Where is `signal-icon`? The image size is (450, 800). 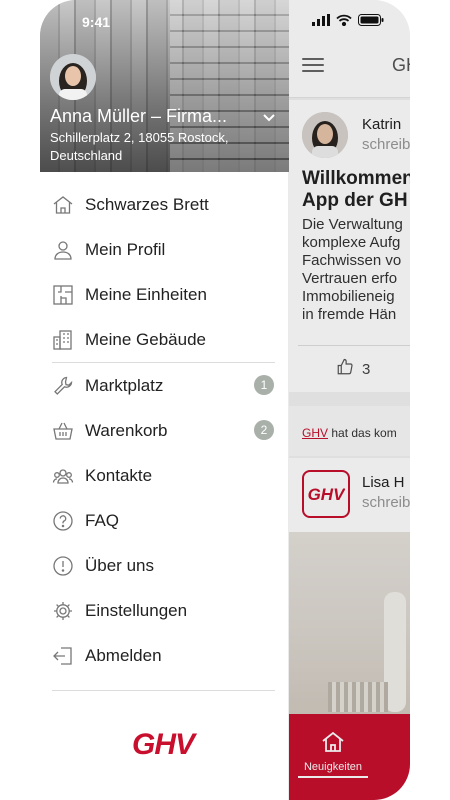 signal-icon is located at coordinates (321, 22).